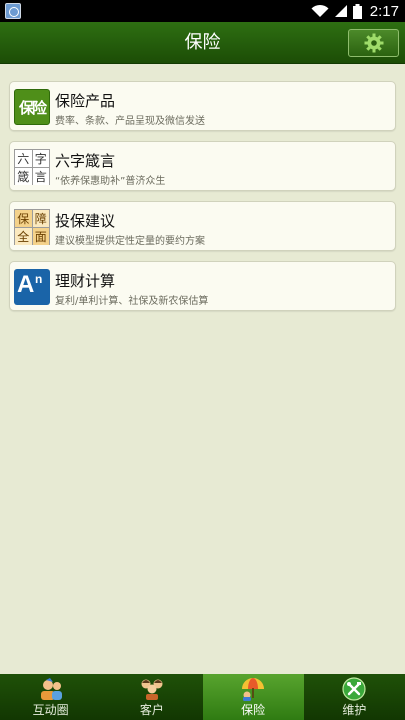  Describe the element at coordinates (39, 107) in the screenshot. I see `icon-char: 险` at that location.